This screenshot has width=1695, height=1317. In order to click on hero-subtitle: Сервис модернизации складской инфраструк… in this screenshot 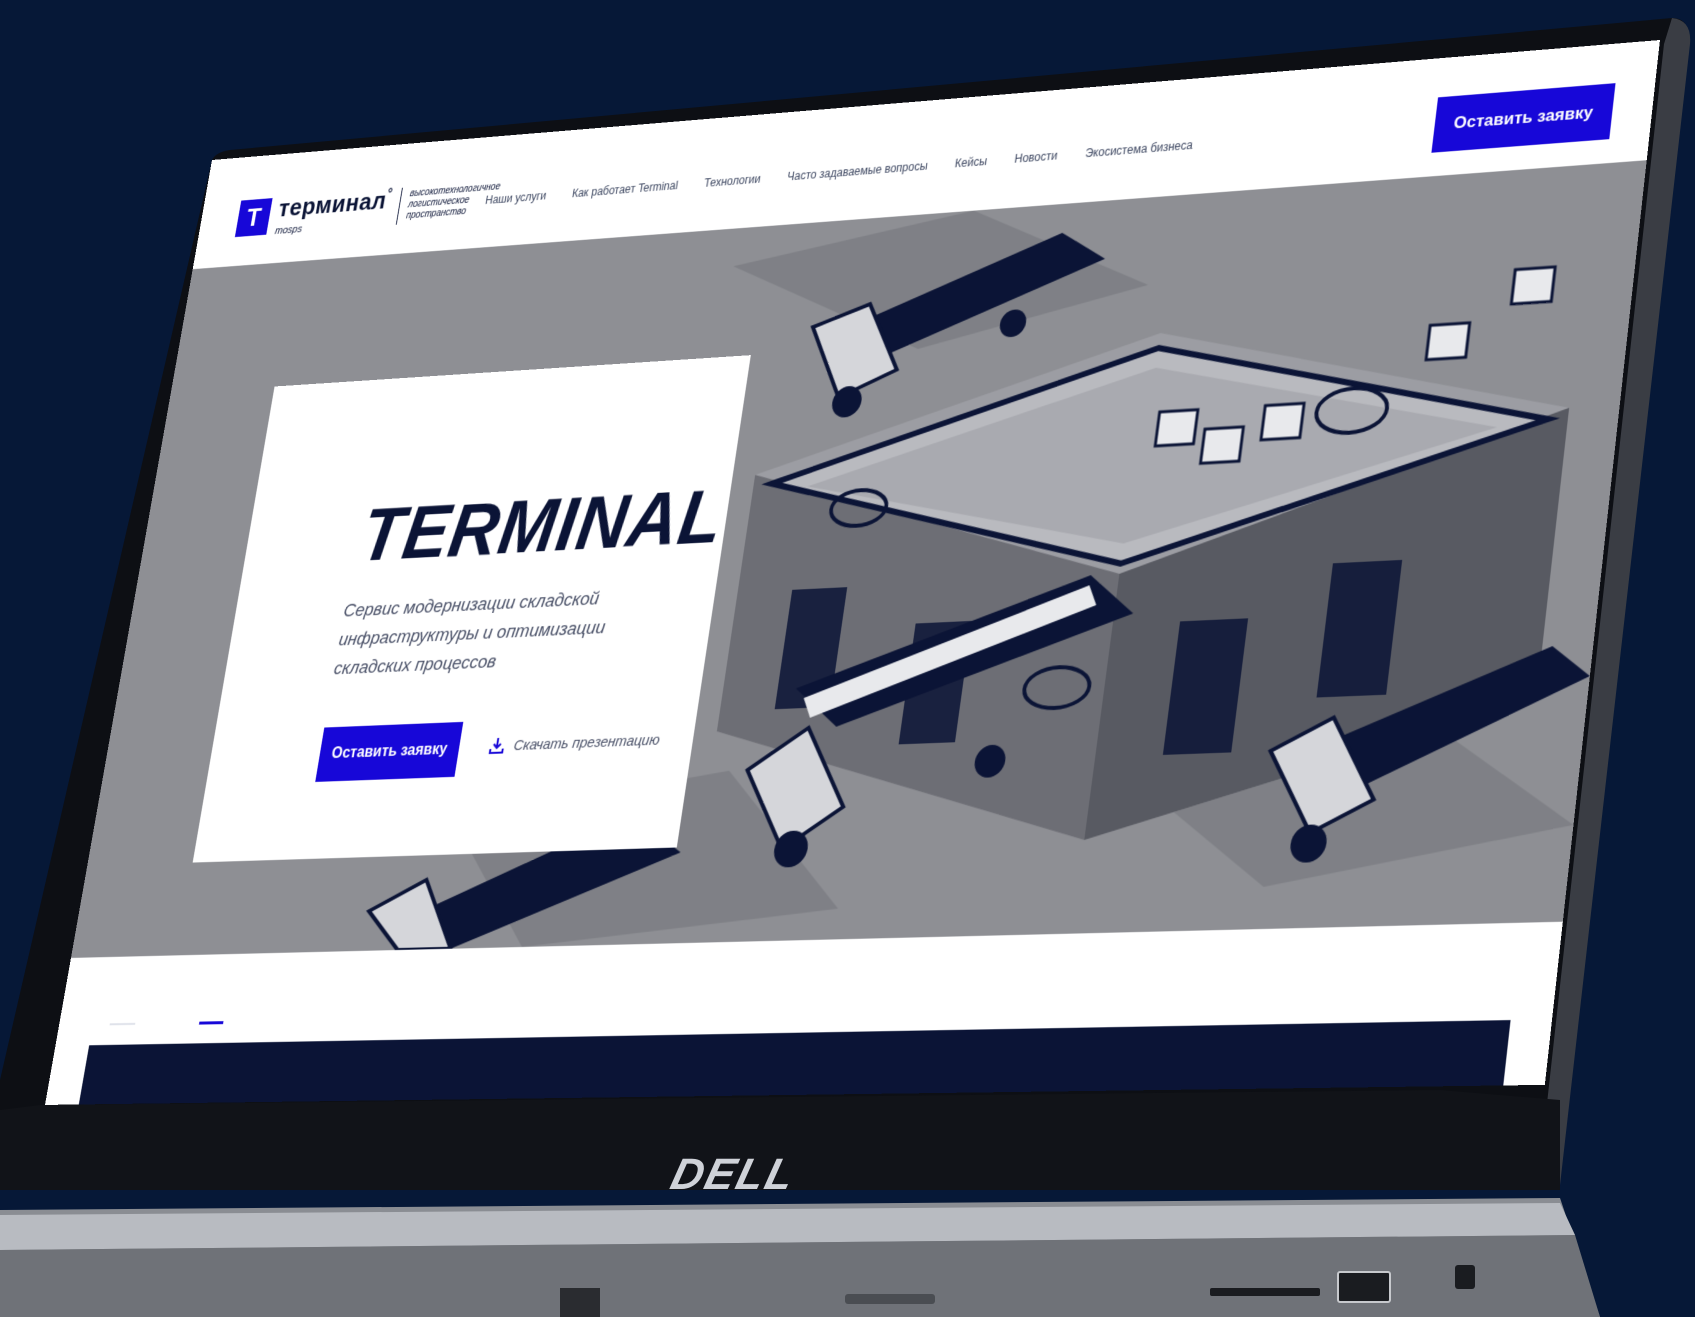, I will do `click(469, 634)`.